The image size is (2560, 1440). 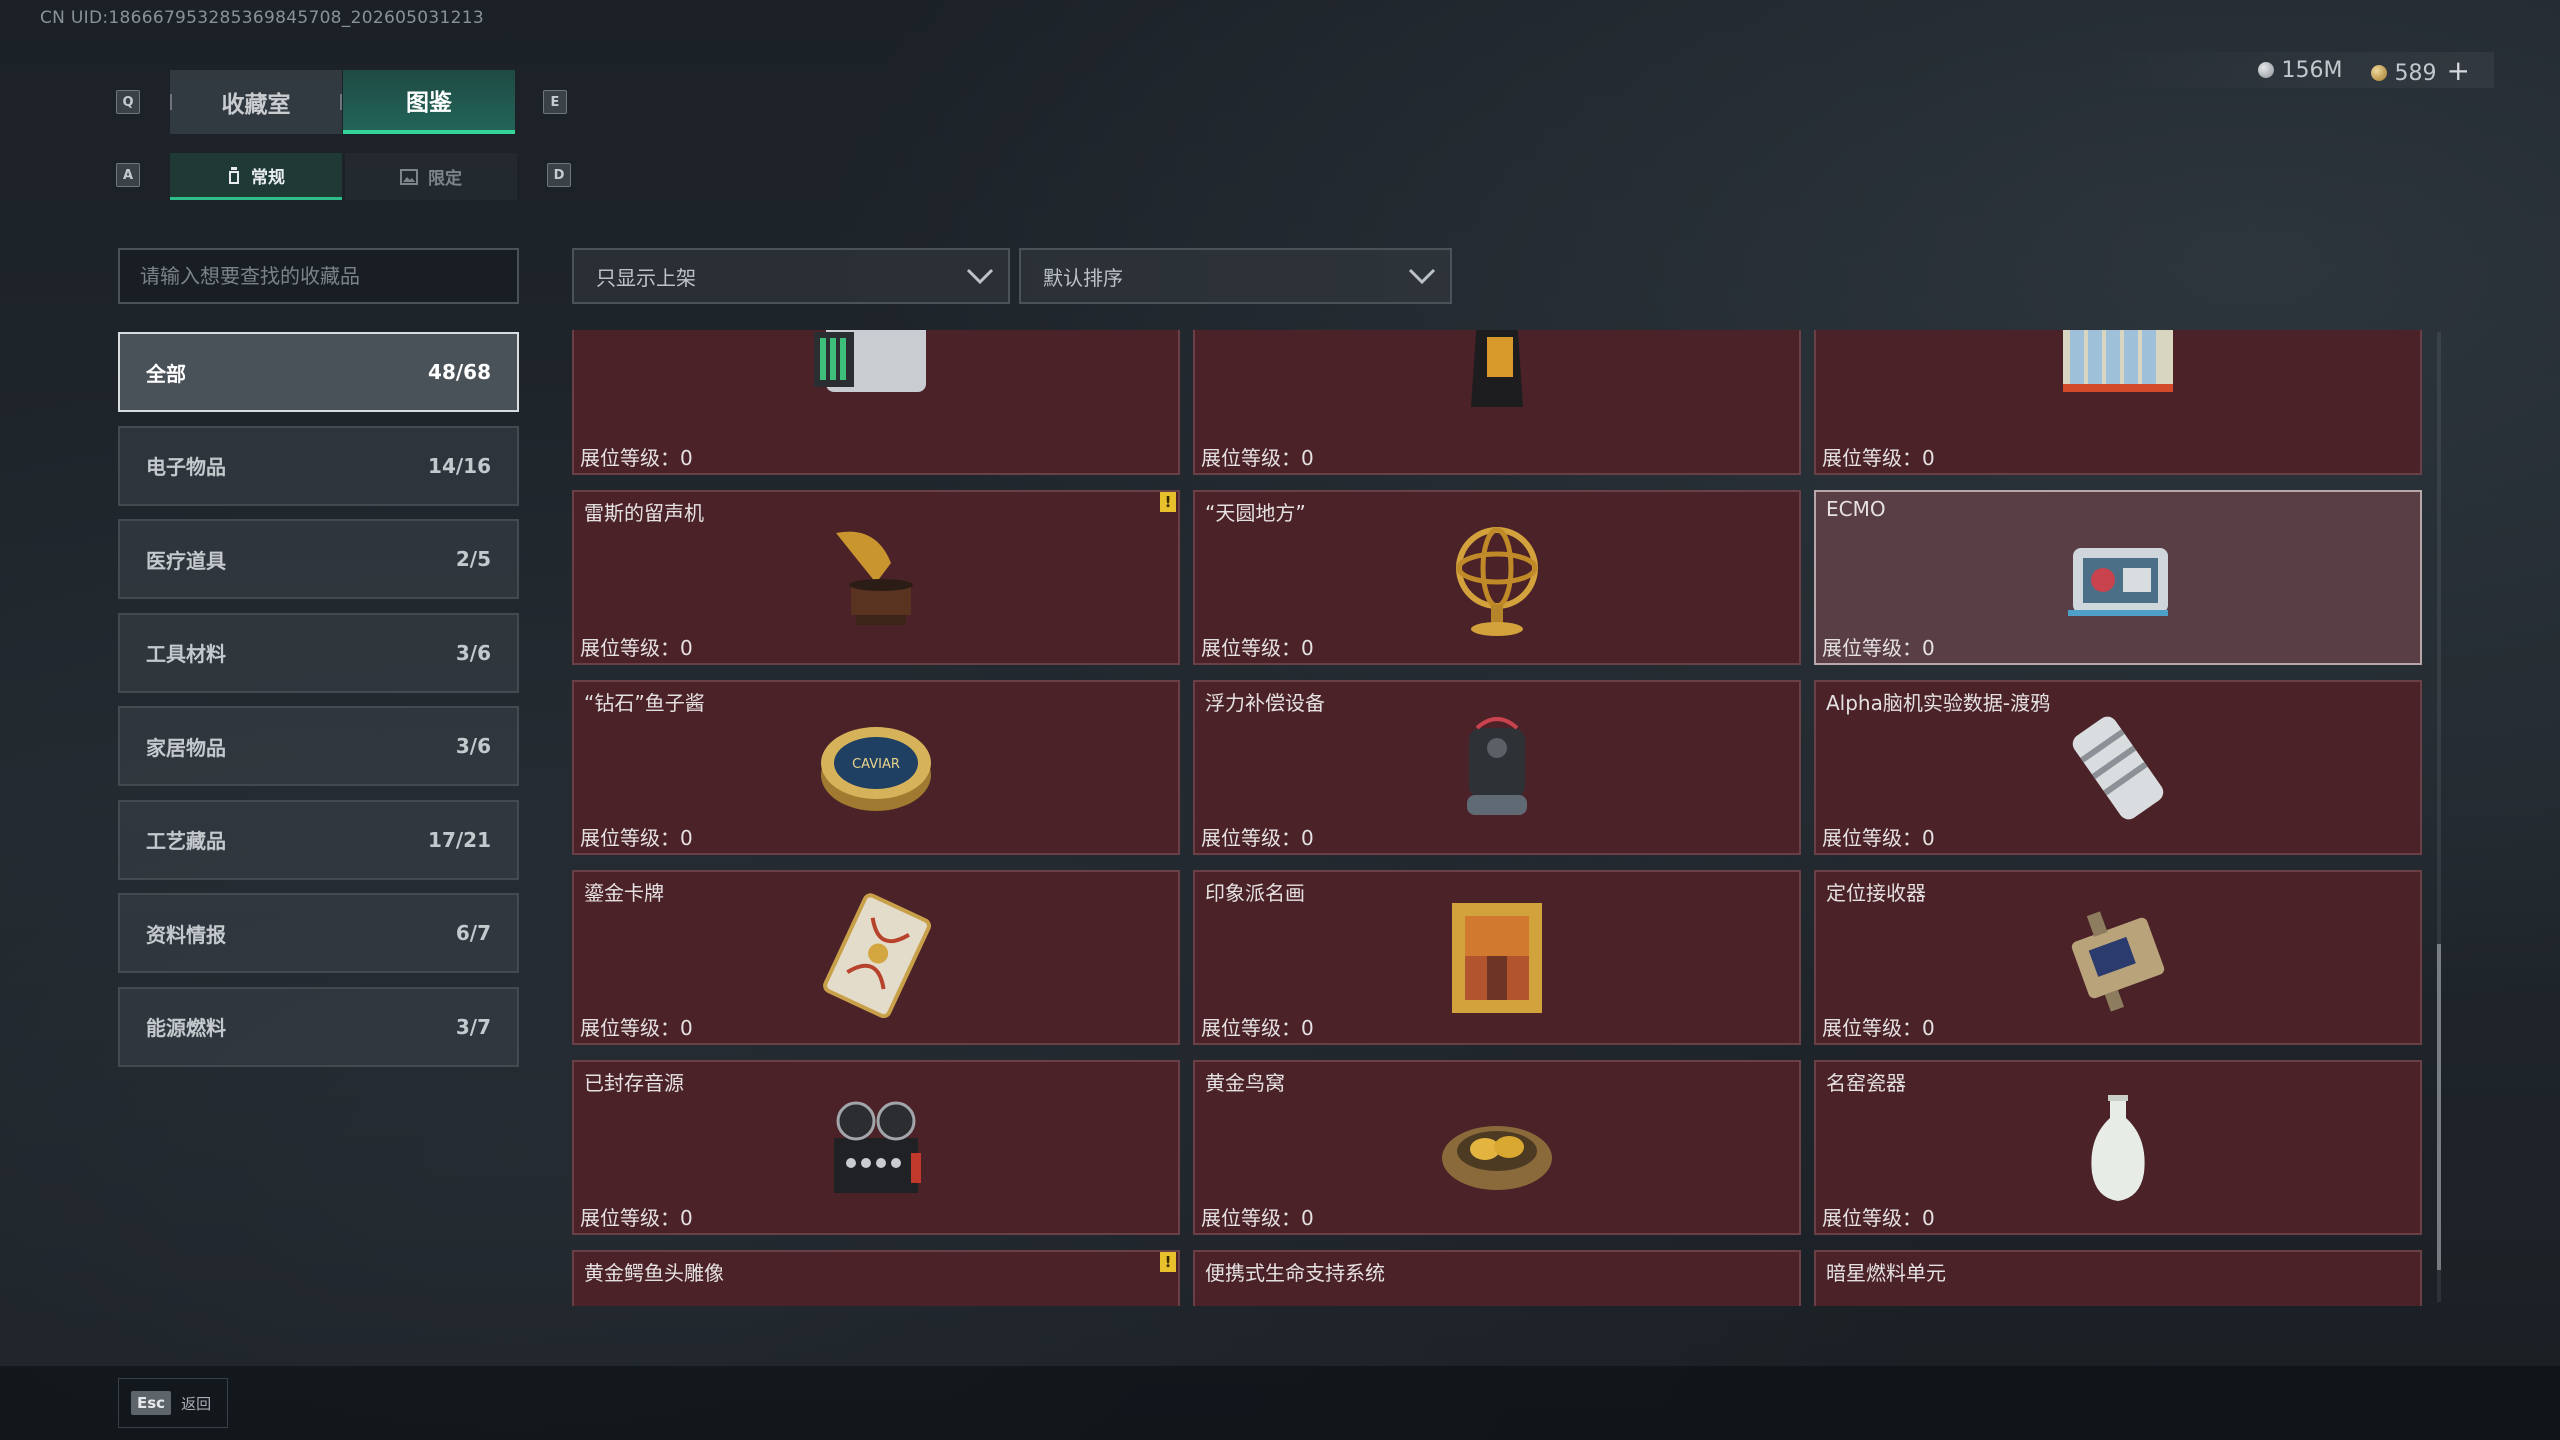 What do you see at coordinates (876, 1278) in the screenshot?
I see `collectible-card: 黄金鳄鱼头雕像展位等级：0!` at bounding box center [876, 1278].